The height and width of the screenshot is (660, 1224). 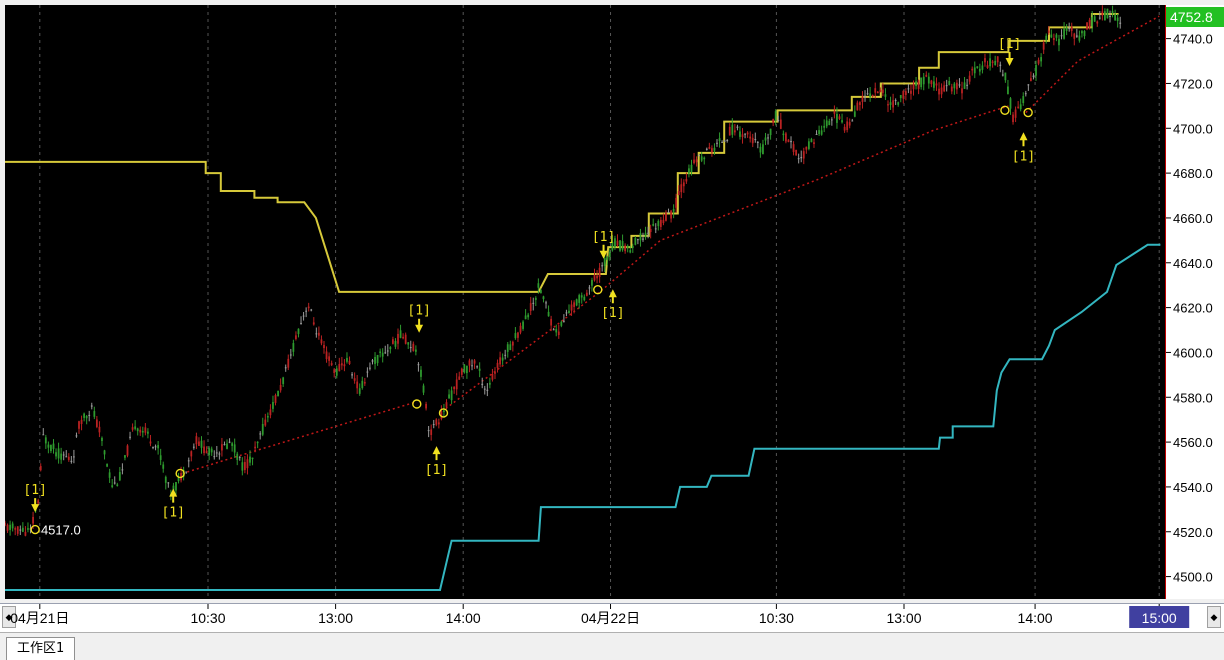 What do you see at coordinates (603, 237) in the screenshot?
I see `signal-label-4: [1]` at bounding box center [603, 237].